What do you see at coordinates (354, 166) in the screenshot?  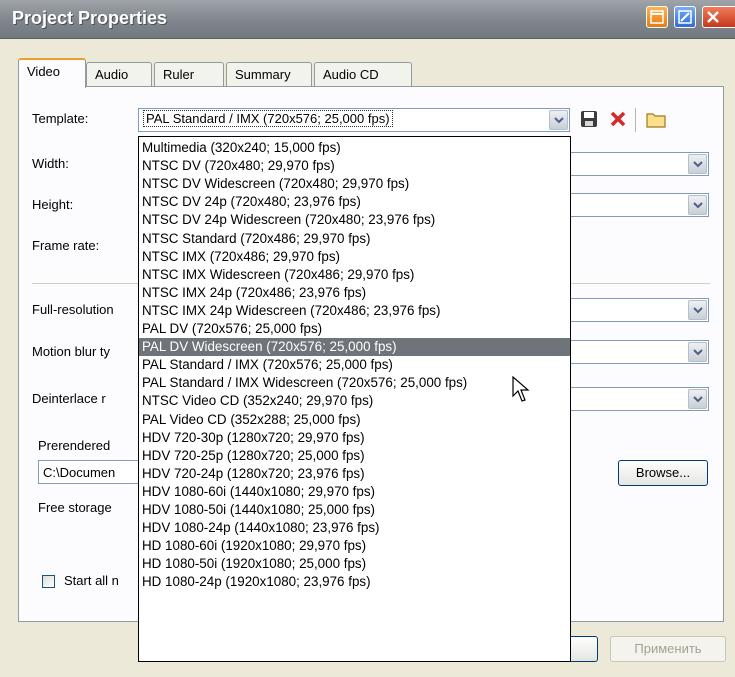 I see `dropdown-option: NTSC DV (720x480; 29,970 fps)` at bounding box center [354, 166].